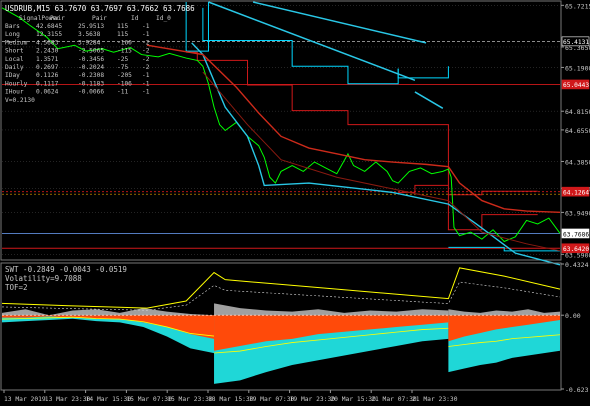 The width and height of the screenshot is (590, 406). What do you see at coordinates (14, 67) in the screenshot?
I see `info-cell: Daily` at bounding box center [14, 67].